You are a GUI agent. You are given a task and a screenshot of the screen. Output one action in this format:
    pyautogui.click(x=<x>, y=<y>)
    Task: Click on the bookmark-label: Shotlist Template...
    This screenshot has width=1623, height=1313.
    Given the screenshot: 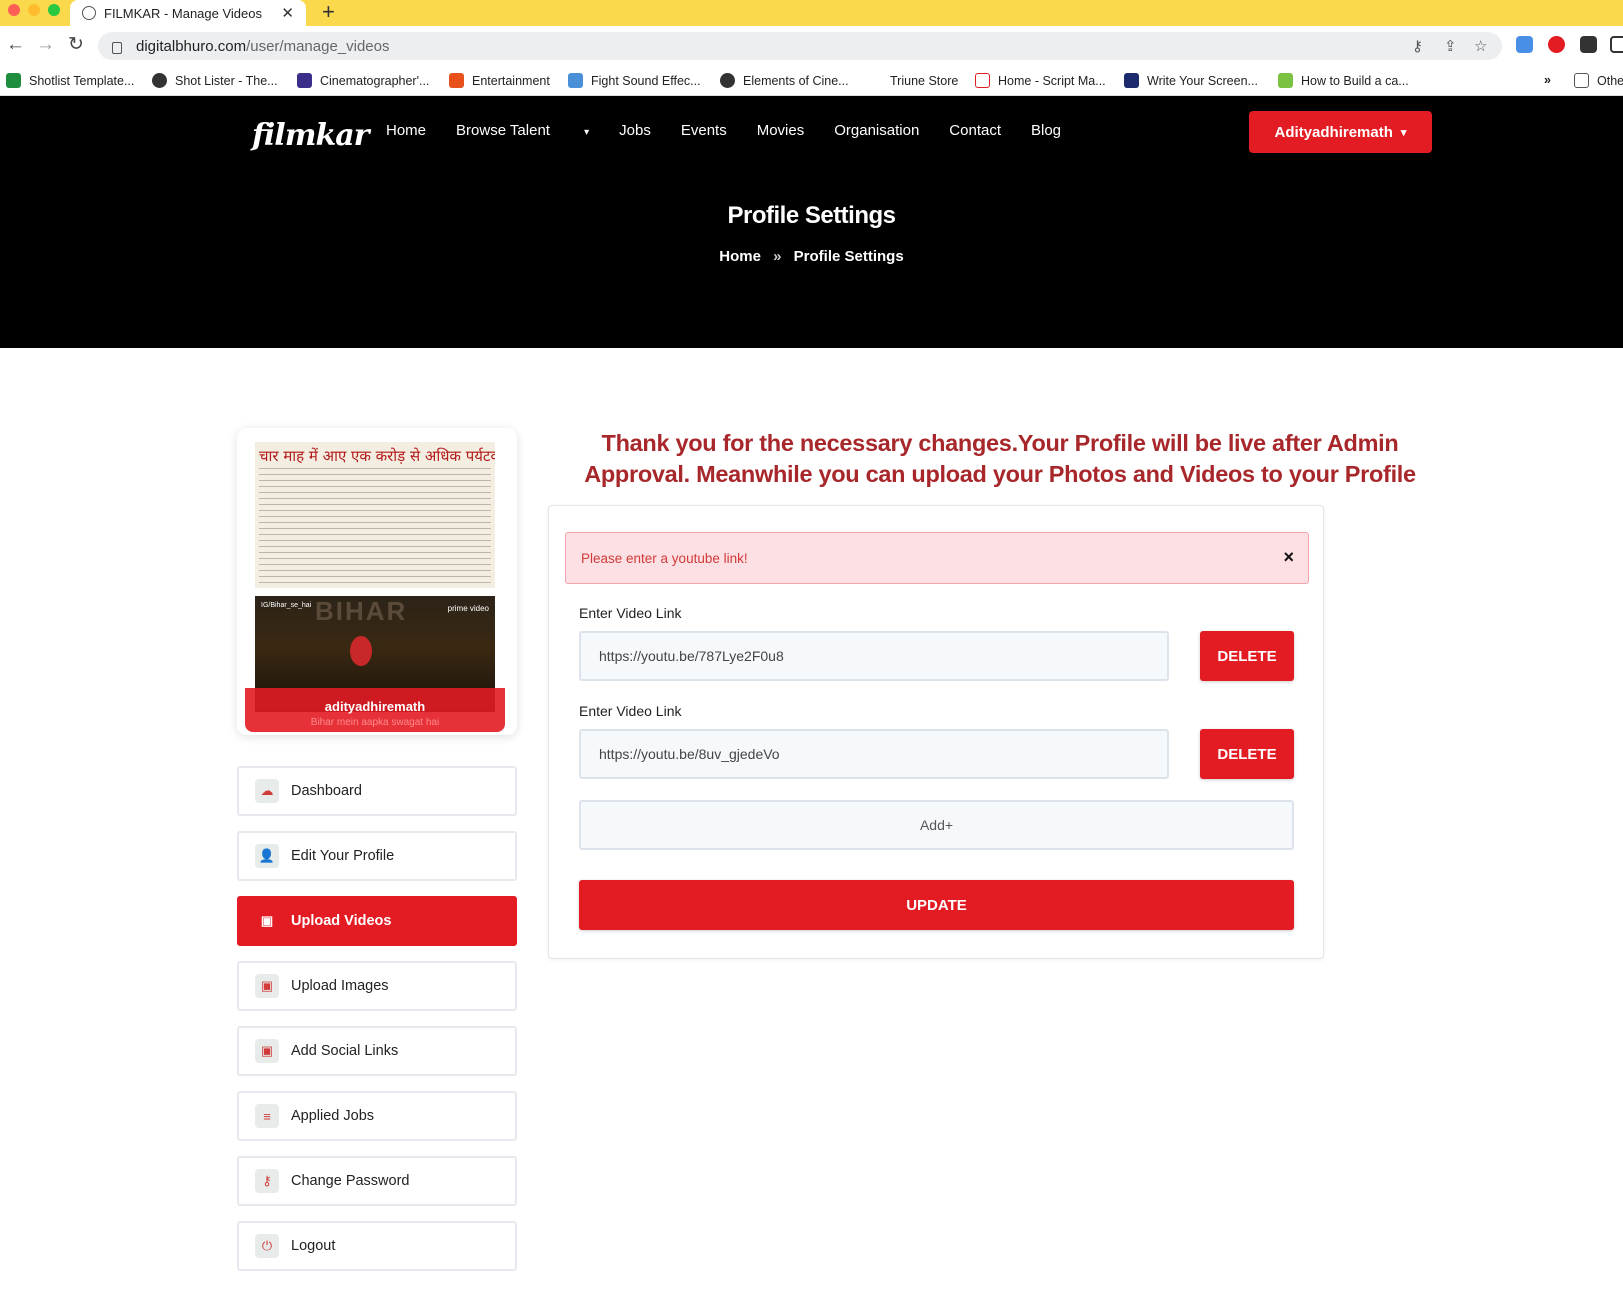 What is the action you would take?
    pyautogui.click(x=82, y=80)
    